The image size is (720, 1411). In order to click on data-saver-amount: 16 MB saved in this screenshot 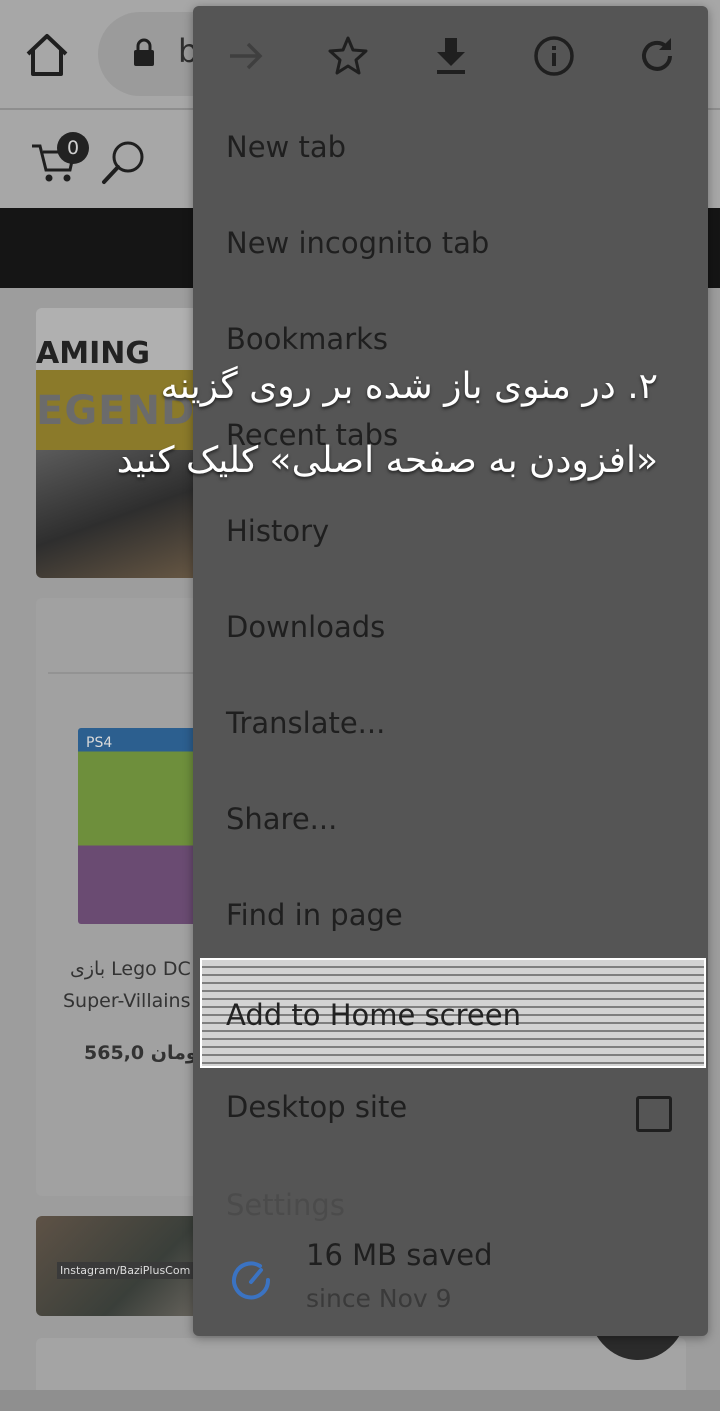, I will do `click(399, 1255)`.